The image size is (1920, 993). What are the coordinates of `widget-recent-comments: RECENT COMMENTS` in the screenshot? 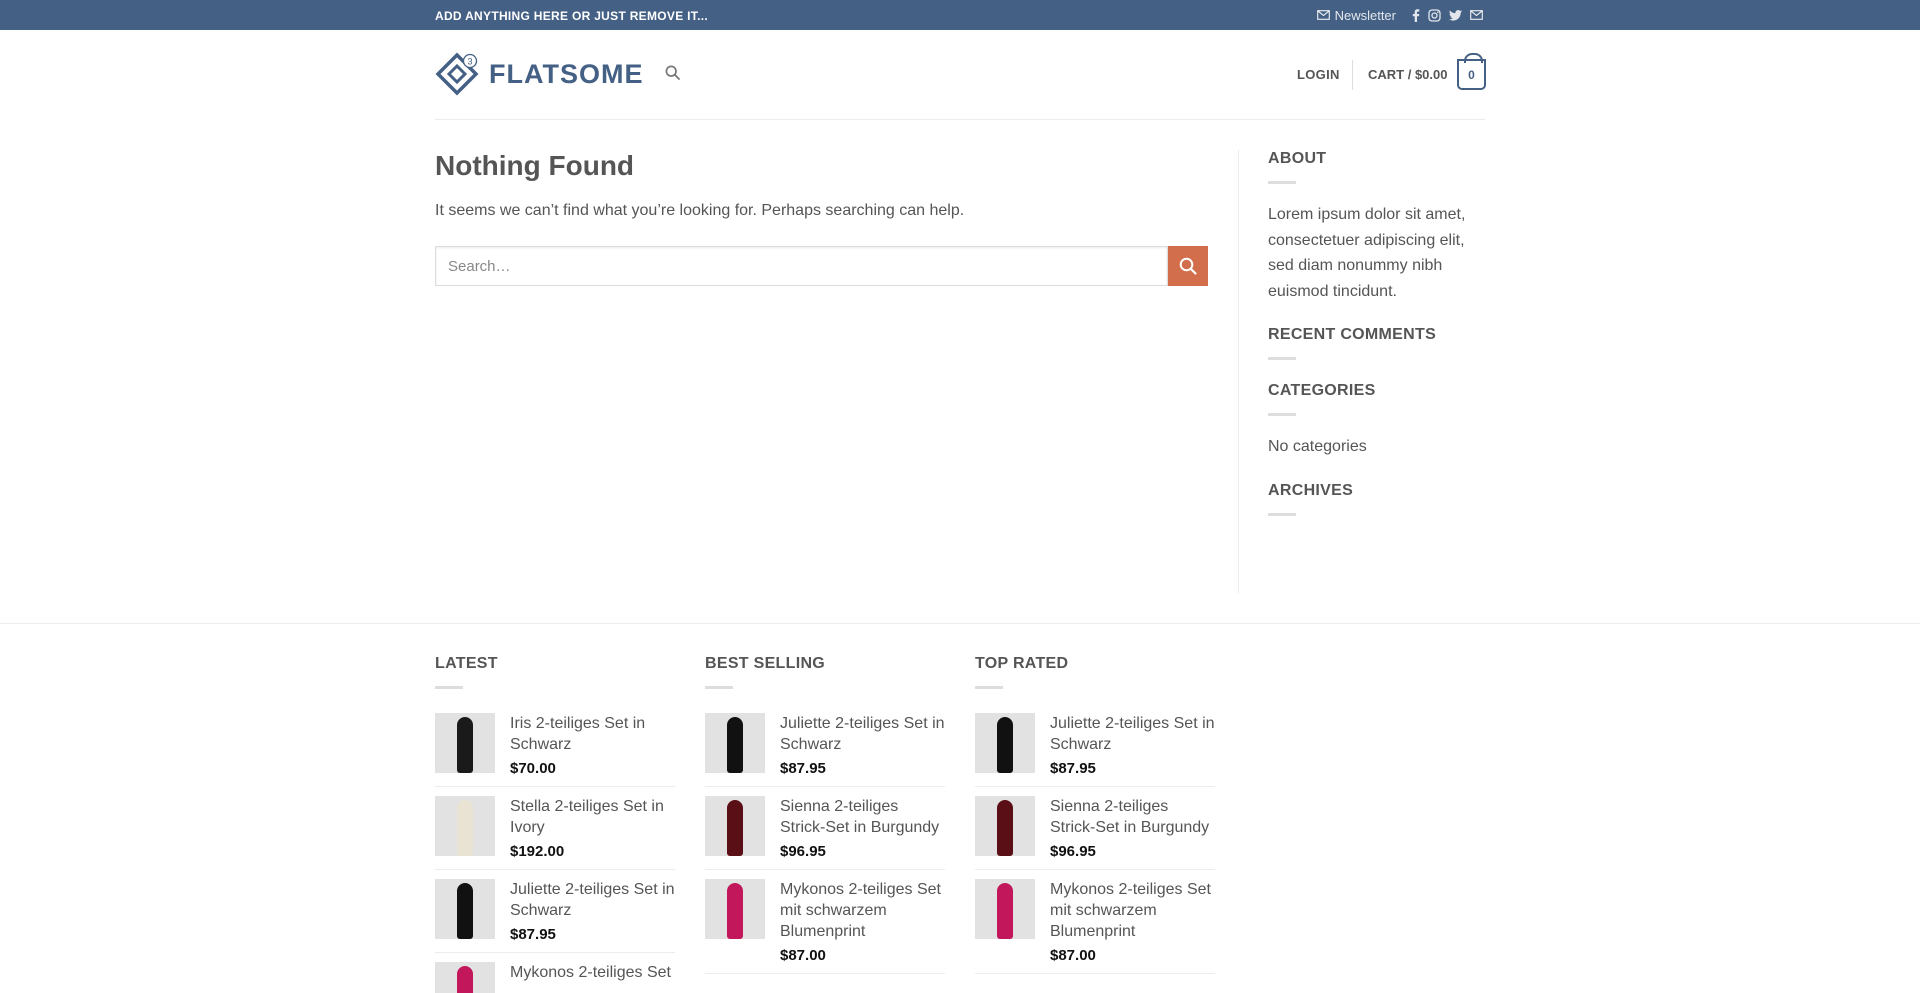 It's located at (1376, 343).